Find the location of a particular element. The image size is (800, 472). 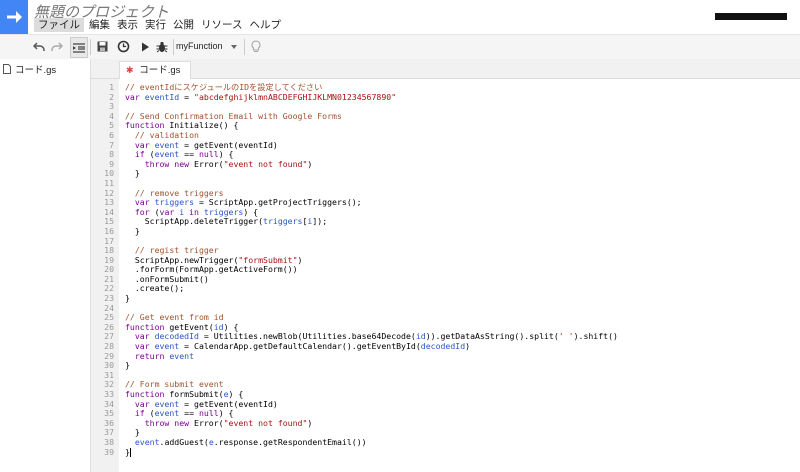

triggers-button is located at coordinates (123, 46).